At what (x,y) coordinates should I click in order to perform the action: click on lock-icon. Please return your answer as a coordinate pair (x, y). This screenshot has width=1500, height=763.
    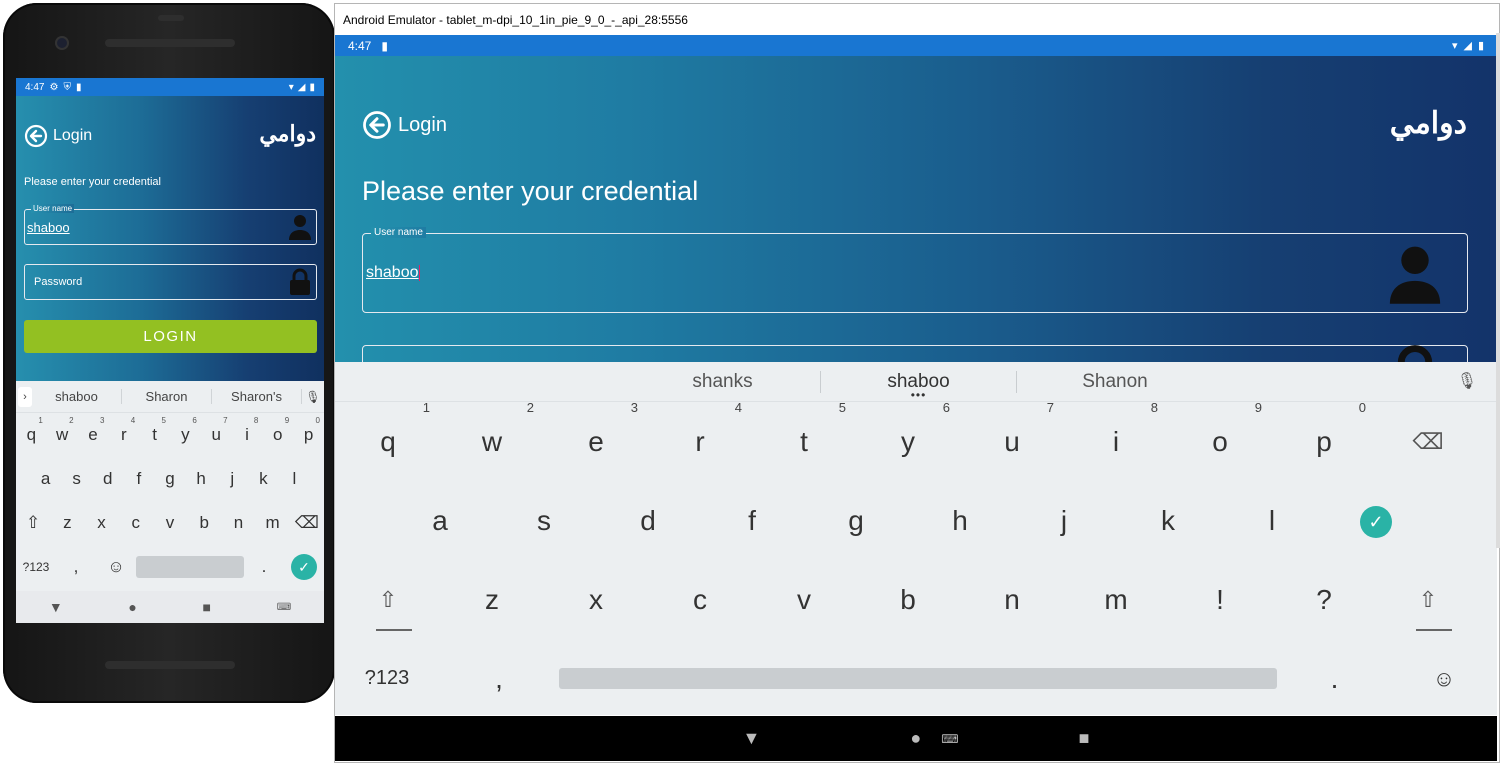
    Looking at the image, I should click on (300, 281).